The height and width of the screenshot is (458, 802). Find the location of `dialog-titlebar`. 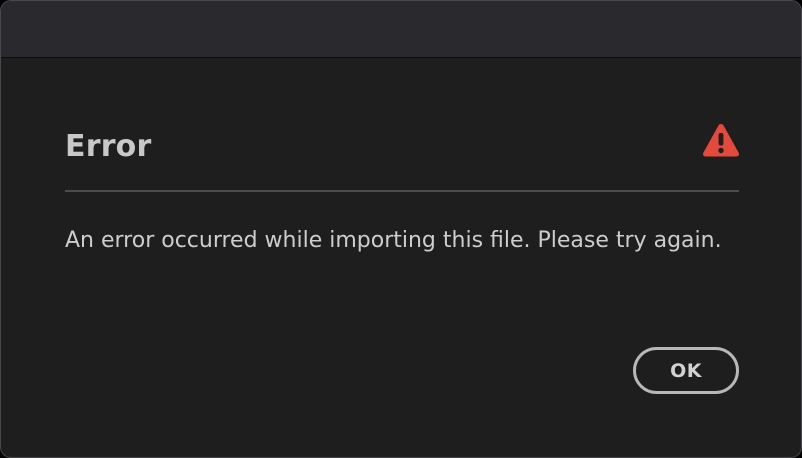

dialog-titlebar is located at coordinates (401, 29).